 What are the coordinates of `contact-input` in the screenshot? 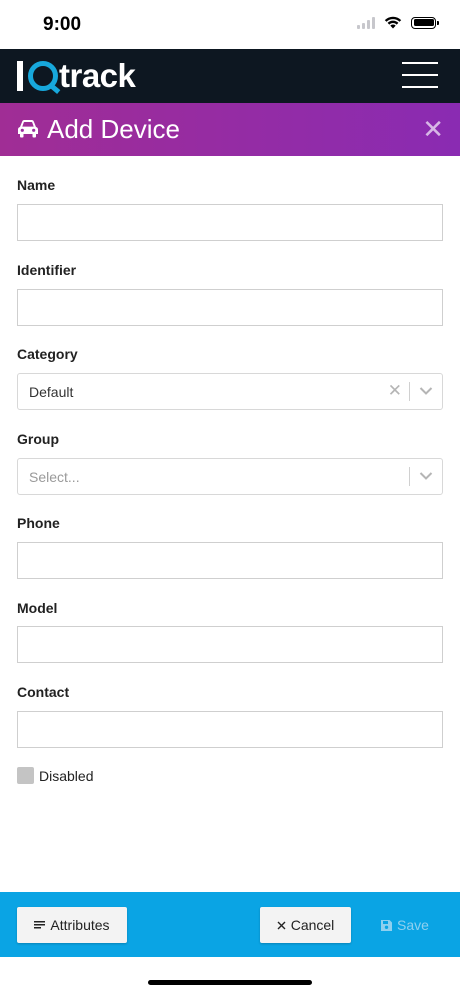 It's located at (230, 729).